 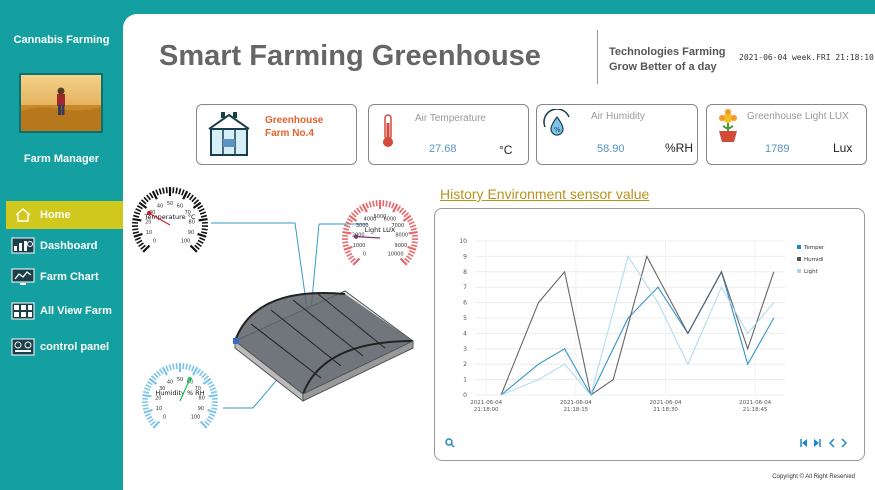 What do you see at coordinates (61, 159) in the screenshot?
I see `user-role: Farm Manager` at bounding box center [61, 159].